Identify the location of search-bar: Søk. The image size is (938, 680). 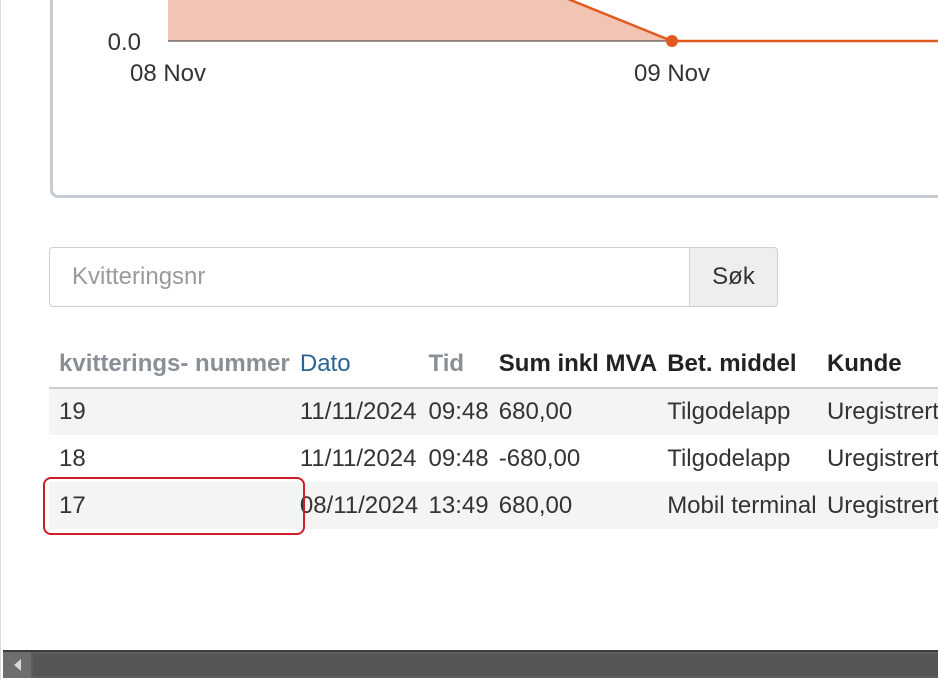
(413, 277).